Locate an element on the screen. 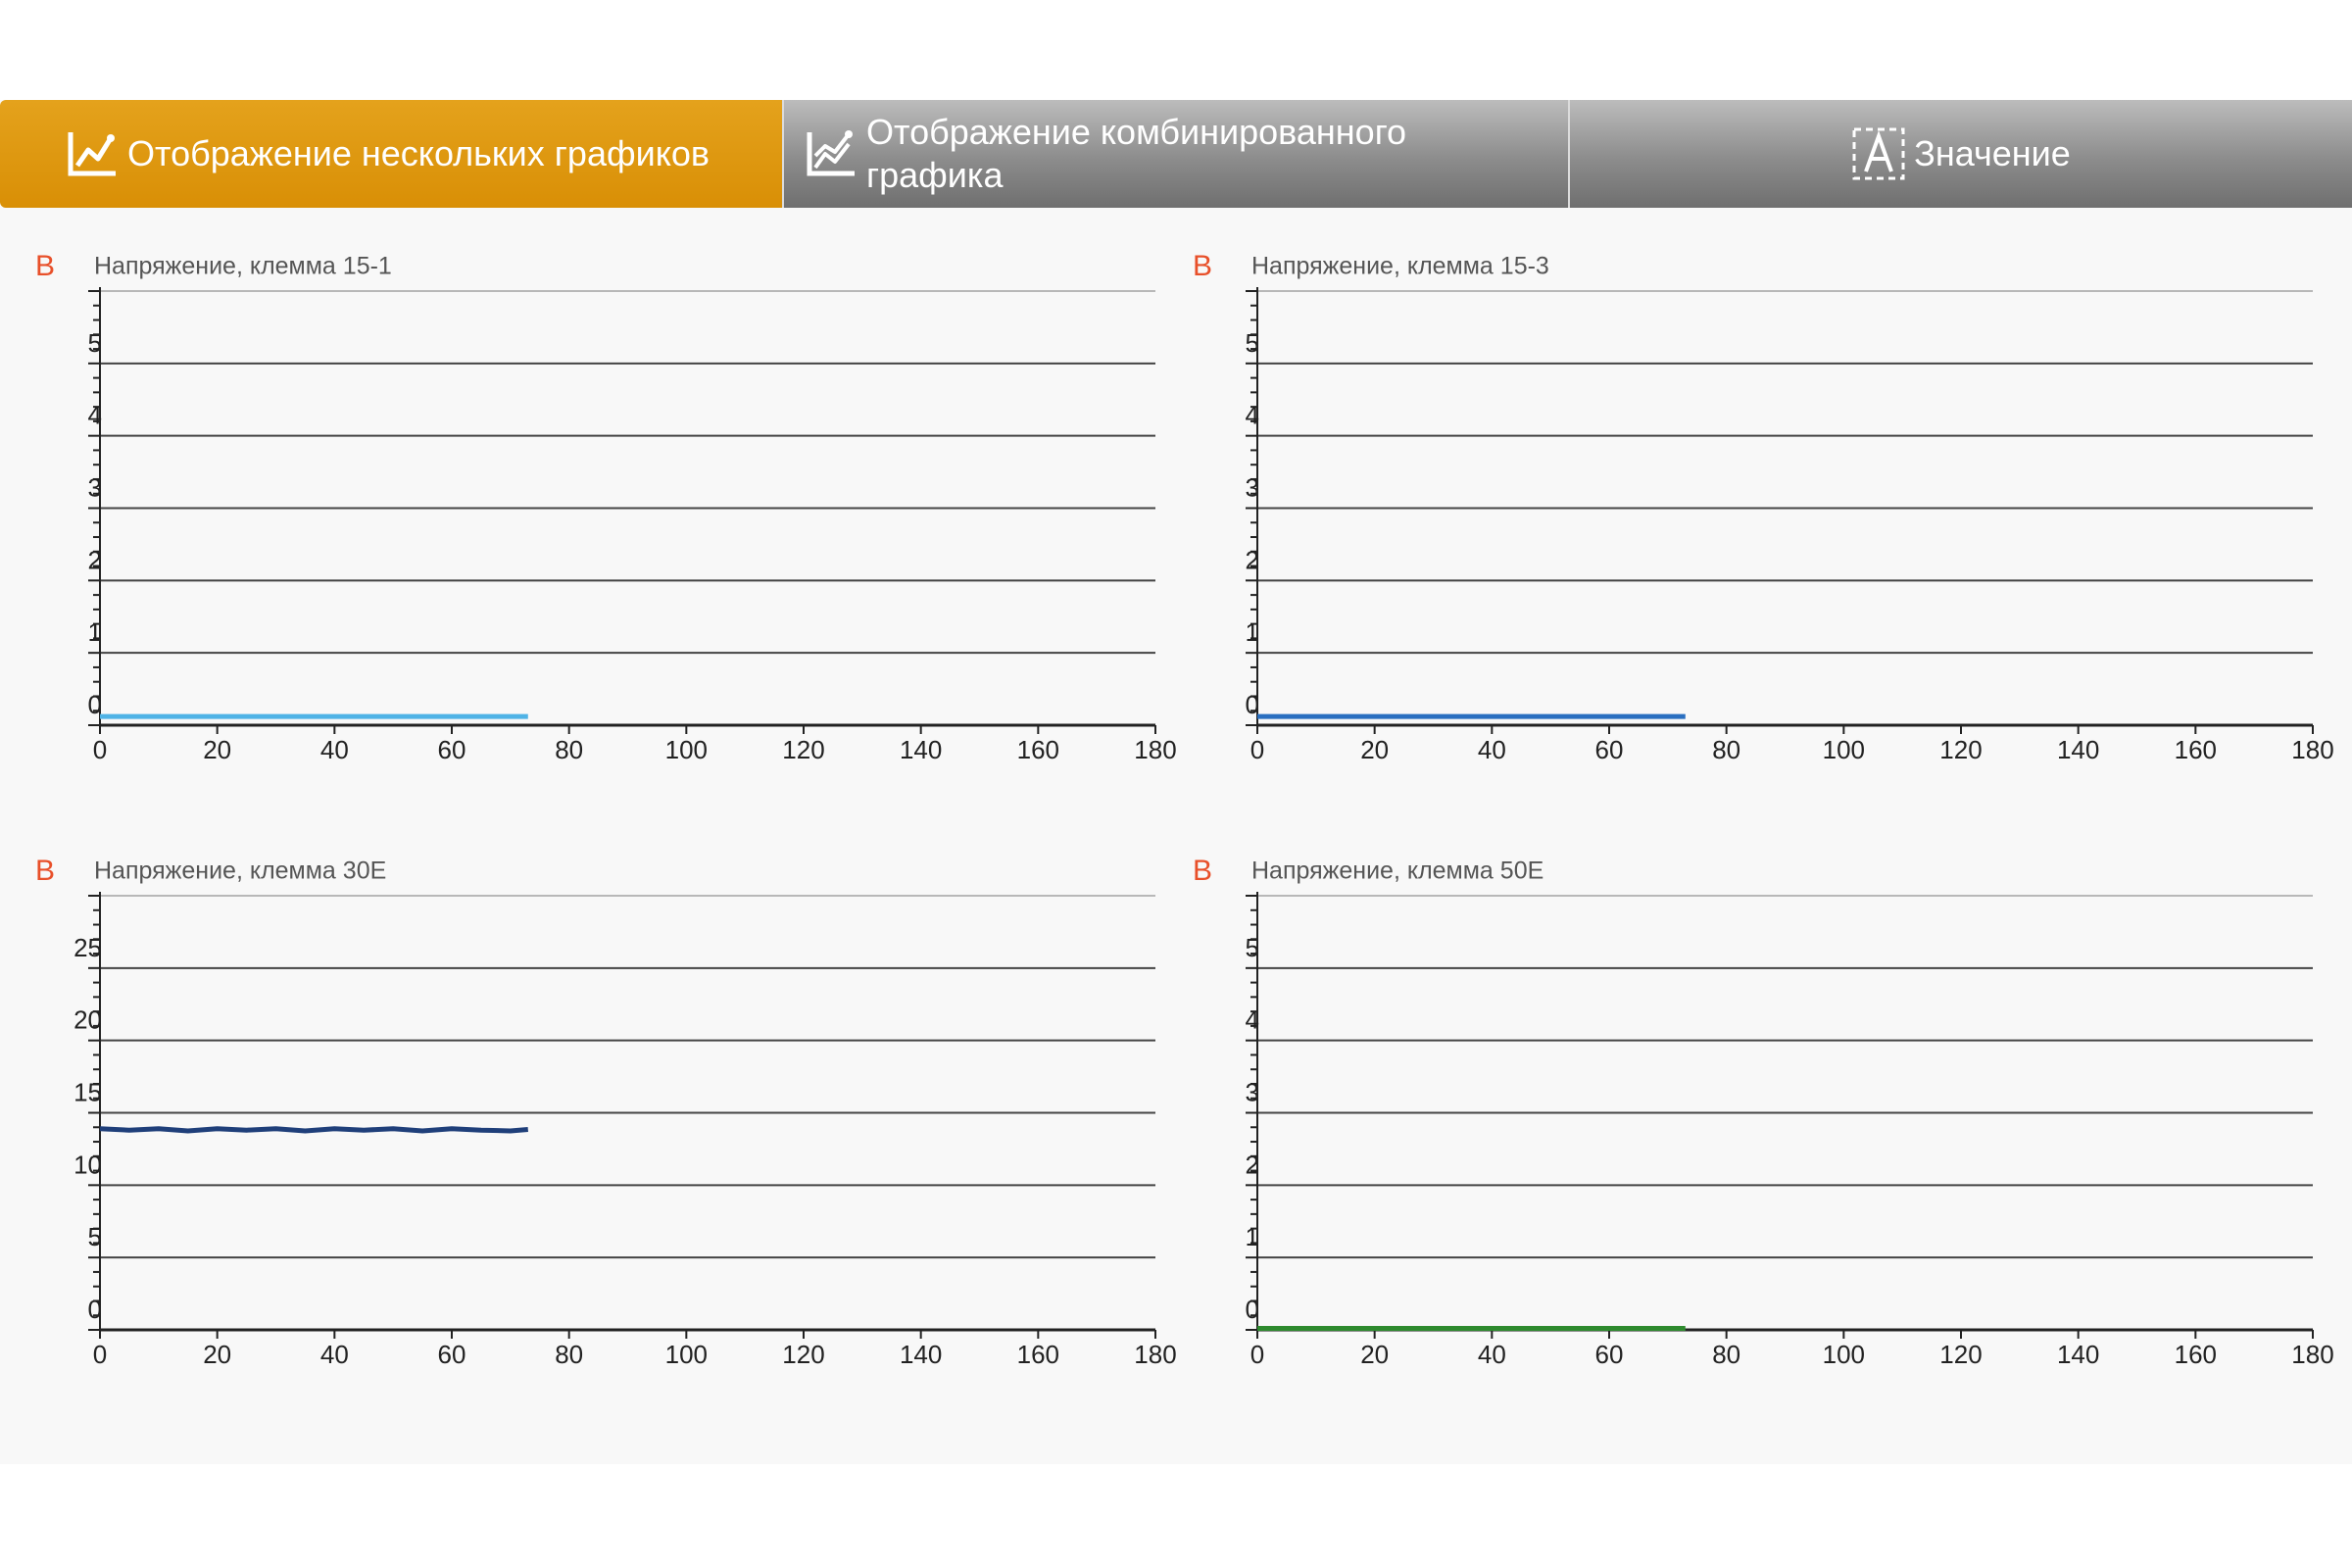 The width and height of the screenshot is (2352, 1568). y-tick-label: 20 is located at coordinates (88, 1020).